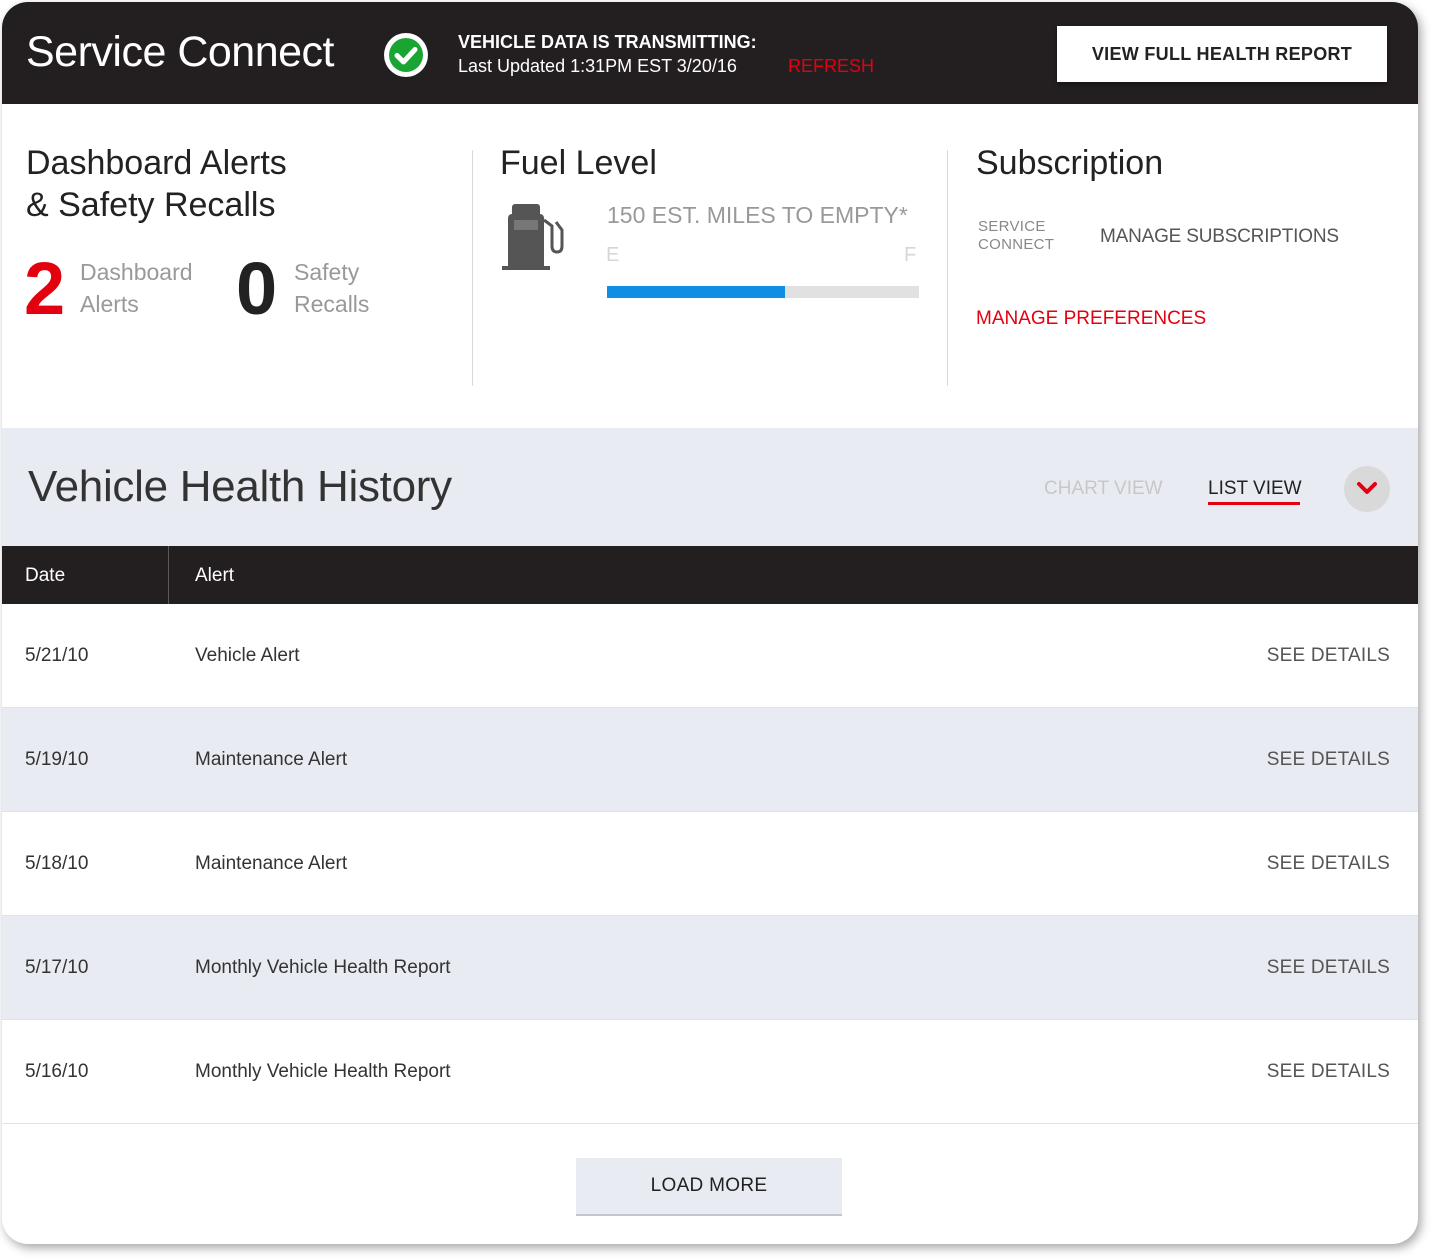 Image resolution: width=1436 pixels, height=1260 pixels. What do you see at coordinates (45, 288) in the screenshot?
I see `dashboard-alerts-count: 2` at bounding box center [45, 288].